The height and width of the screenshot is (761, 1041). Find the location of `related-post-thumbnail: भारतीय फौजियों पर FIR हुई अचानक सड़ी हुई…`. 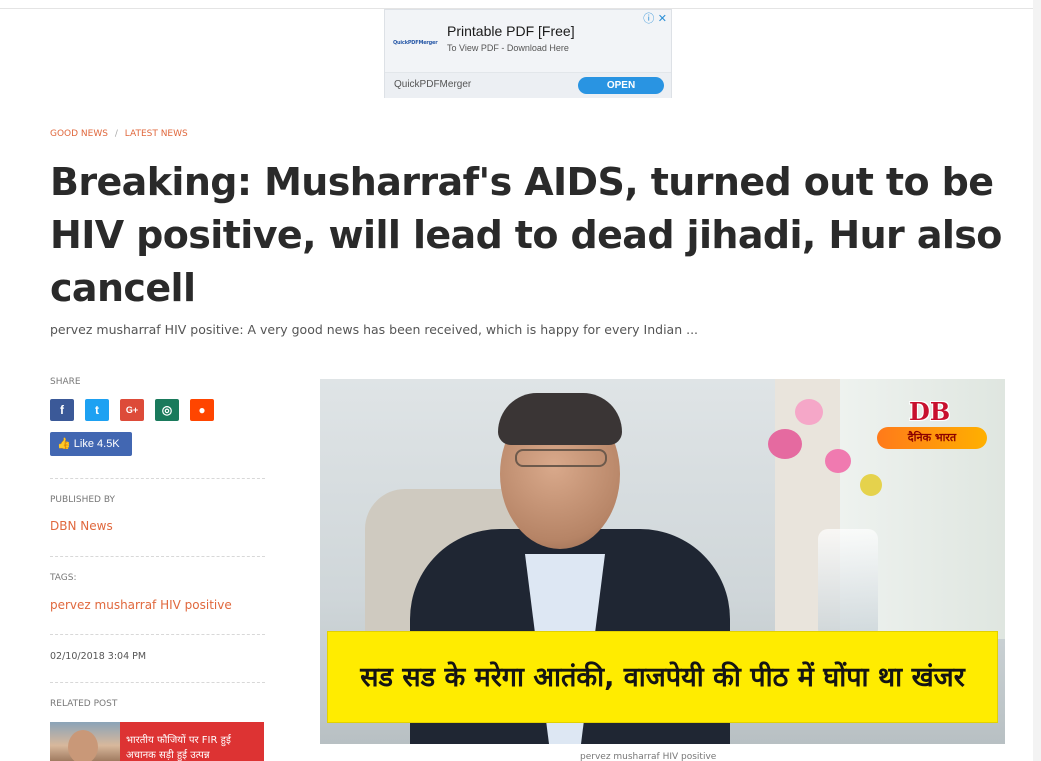

related-post-thumbnail: भारतीय फौजियों पर FIR हुई अचानक सड़ी हुई… is located at coordinates (157, 741).